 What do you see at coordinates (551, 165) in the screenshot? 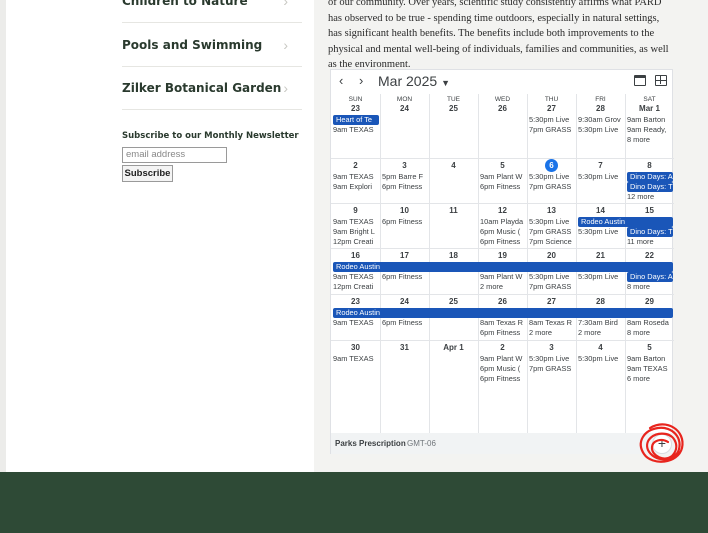
I see `day-number: 6` at bounding box center [551, 165].